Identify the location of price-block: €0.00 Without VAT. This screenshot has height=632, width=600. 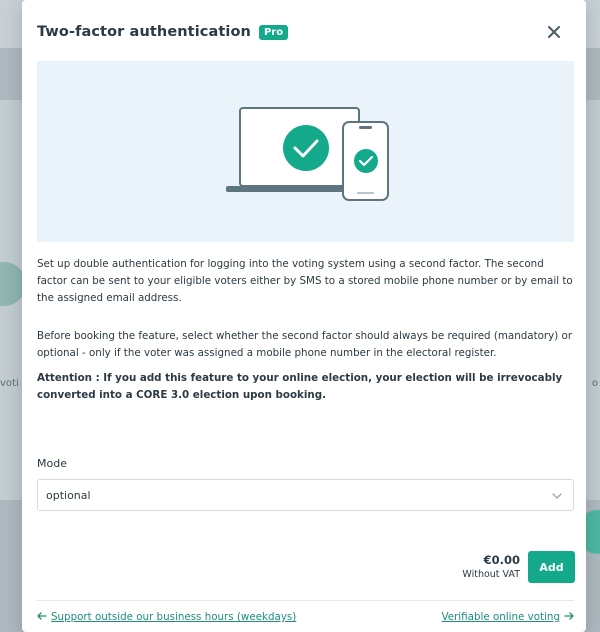
(491, 568).